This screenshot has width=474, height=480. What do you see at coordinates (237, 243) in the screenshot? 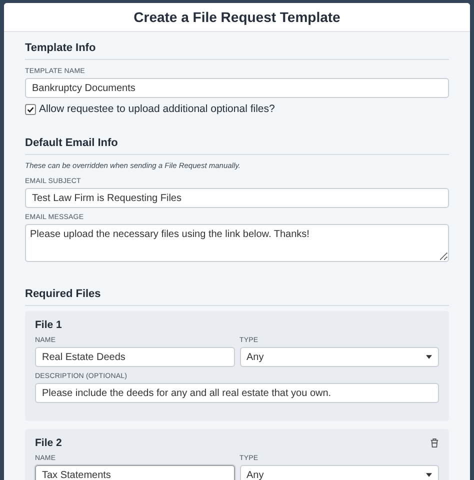
I see `message-field: Please upload the necessary files using the link below. Thanks!` at bounding box center [237, 243].